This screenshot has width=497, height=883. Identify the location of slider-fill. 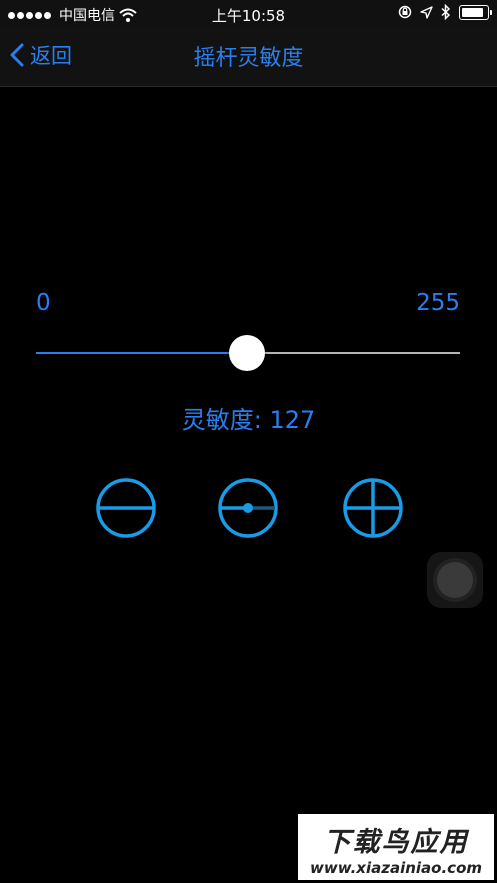
(141, 353).